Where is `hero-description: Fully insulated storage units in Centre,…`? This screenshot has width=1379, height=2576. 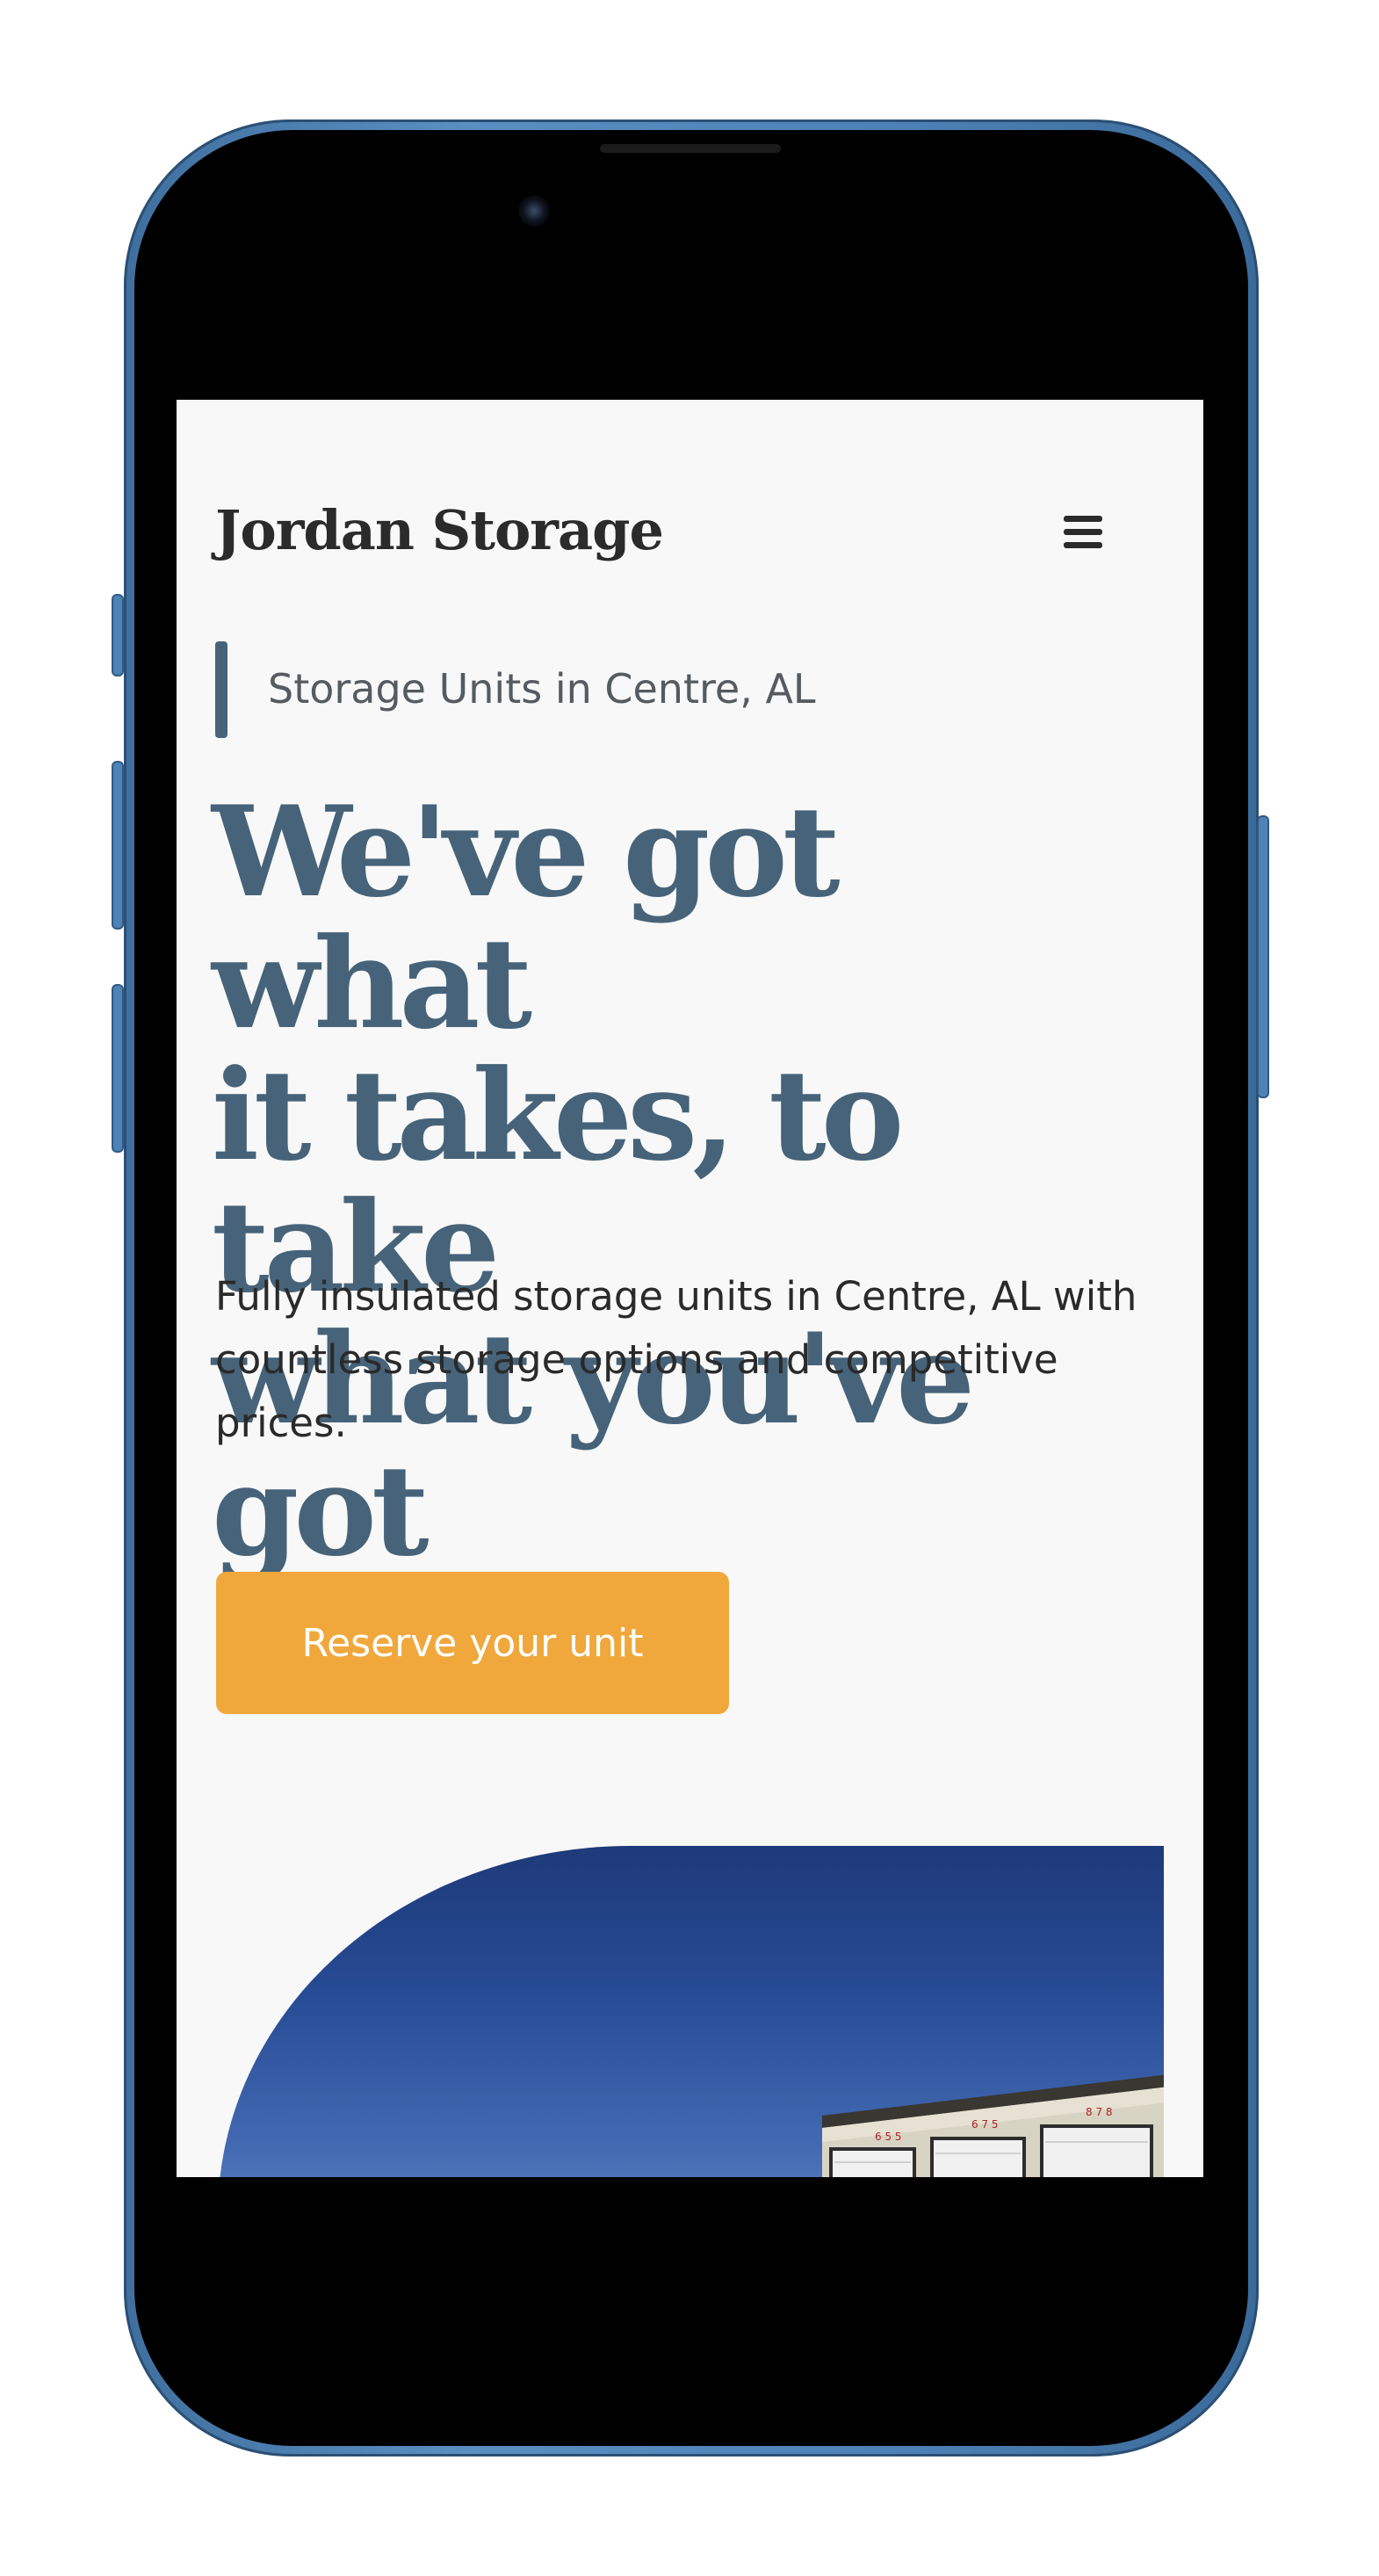
hero-description: Fully insulated storage units in Centre,… is located at coordinates (676, 1359).